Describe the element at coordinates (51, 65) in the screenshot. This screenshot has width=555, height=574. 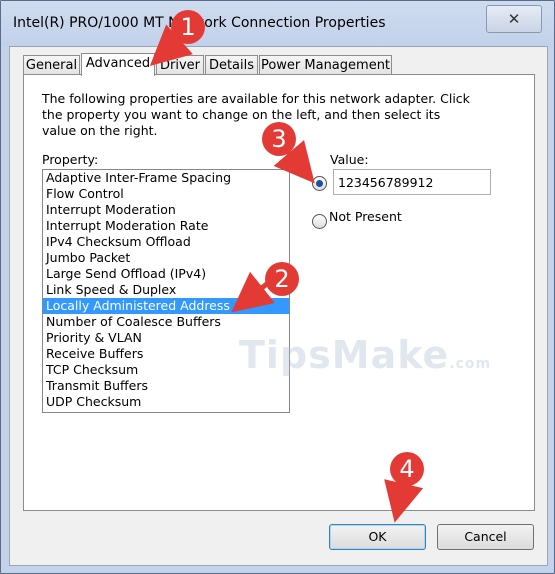
I see `tab-general: General` at that location.